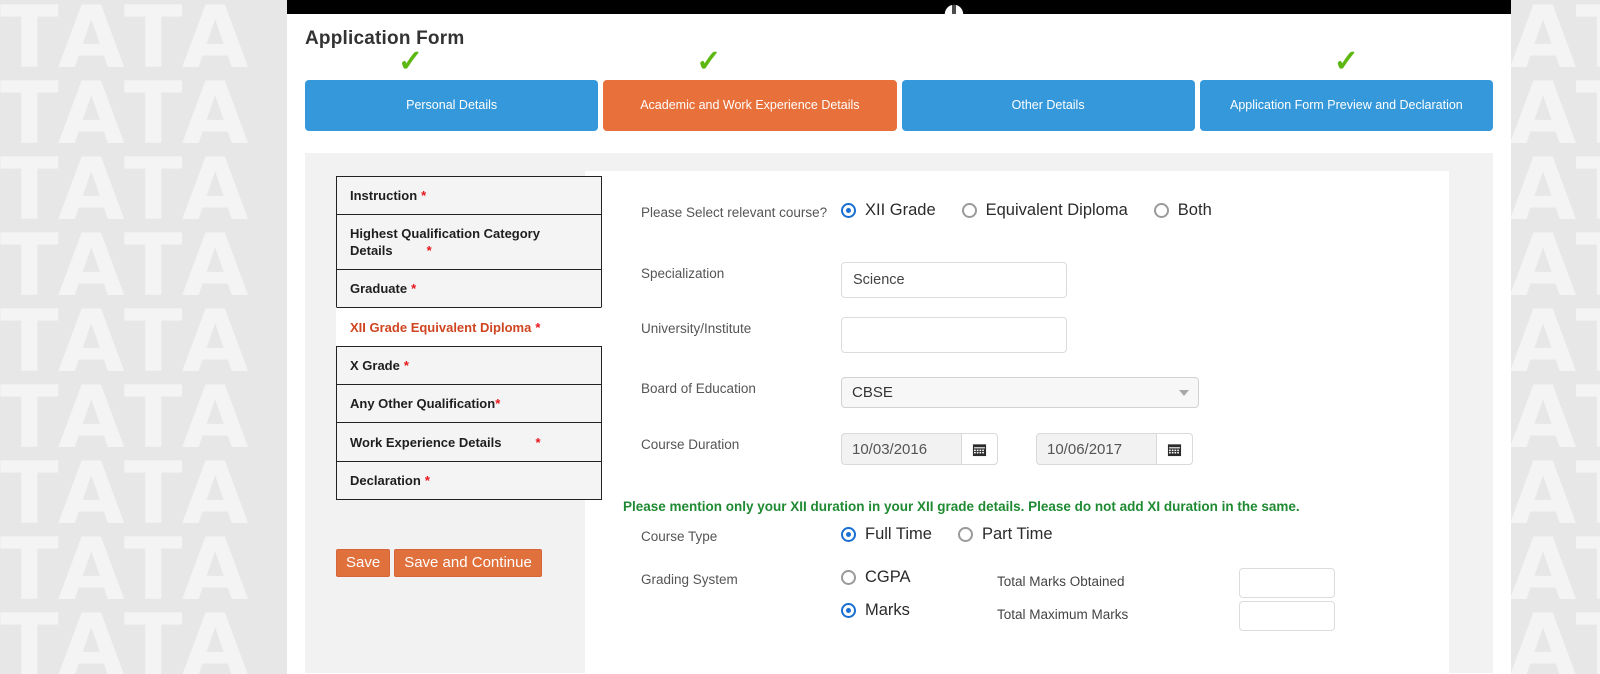 The height and width of the screenshot is (674, 1600). Describe the element at coordinates (848, 577) in the screenshot. I see `radio-cgpa` at that location.